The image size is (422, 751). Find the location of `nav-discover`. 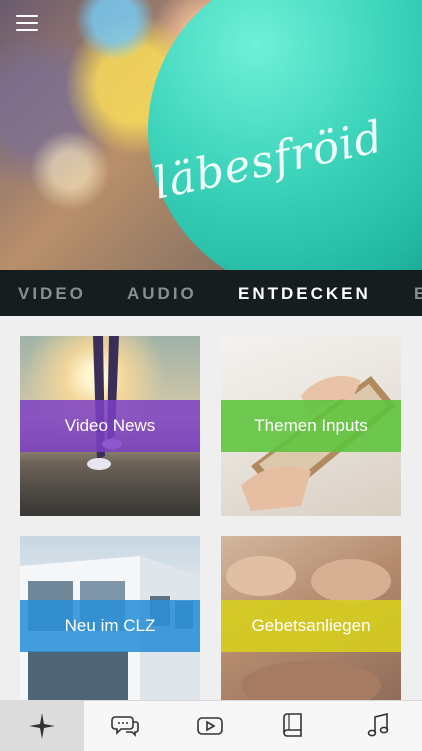

nav-discover is located at coordinates (42, 726).